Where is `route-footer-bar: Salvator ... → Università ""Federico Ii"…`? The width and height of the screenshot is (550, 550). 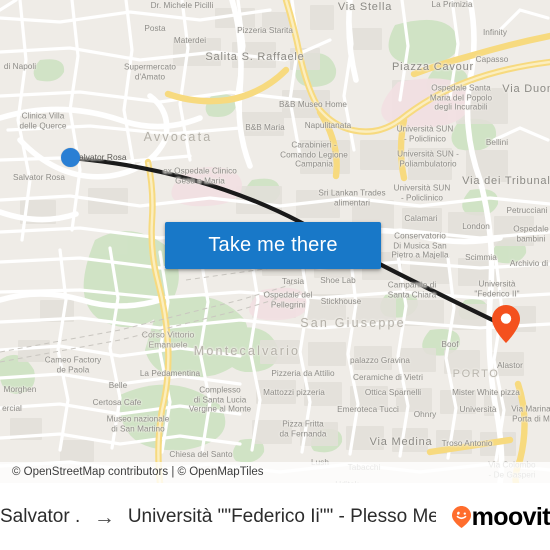
route-footer-bar: Salvator ... → Università ""Federico Ii"… is located at coordinates (275, 516).